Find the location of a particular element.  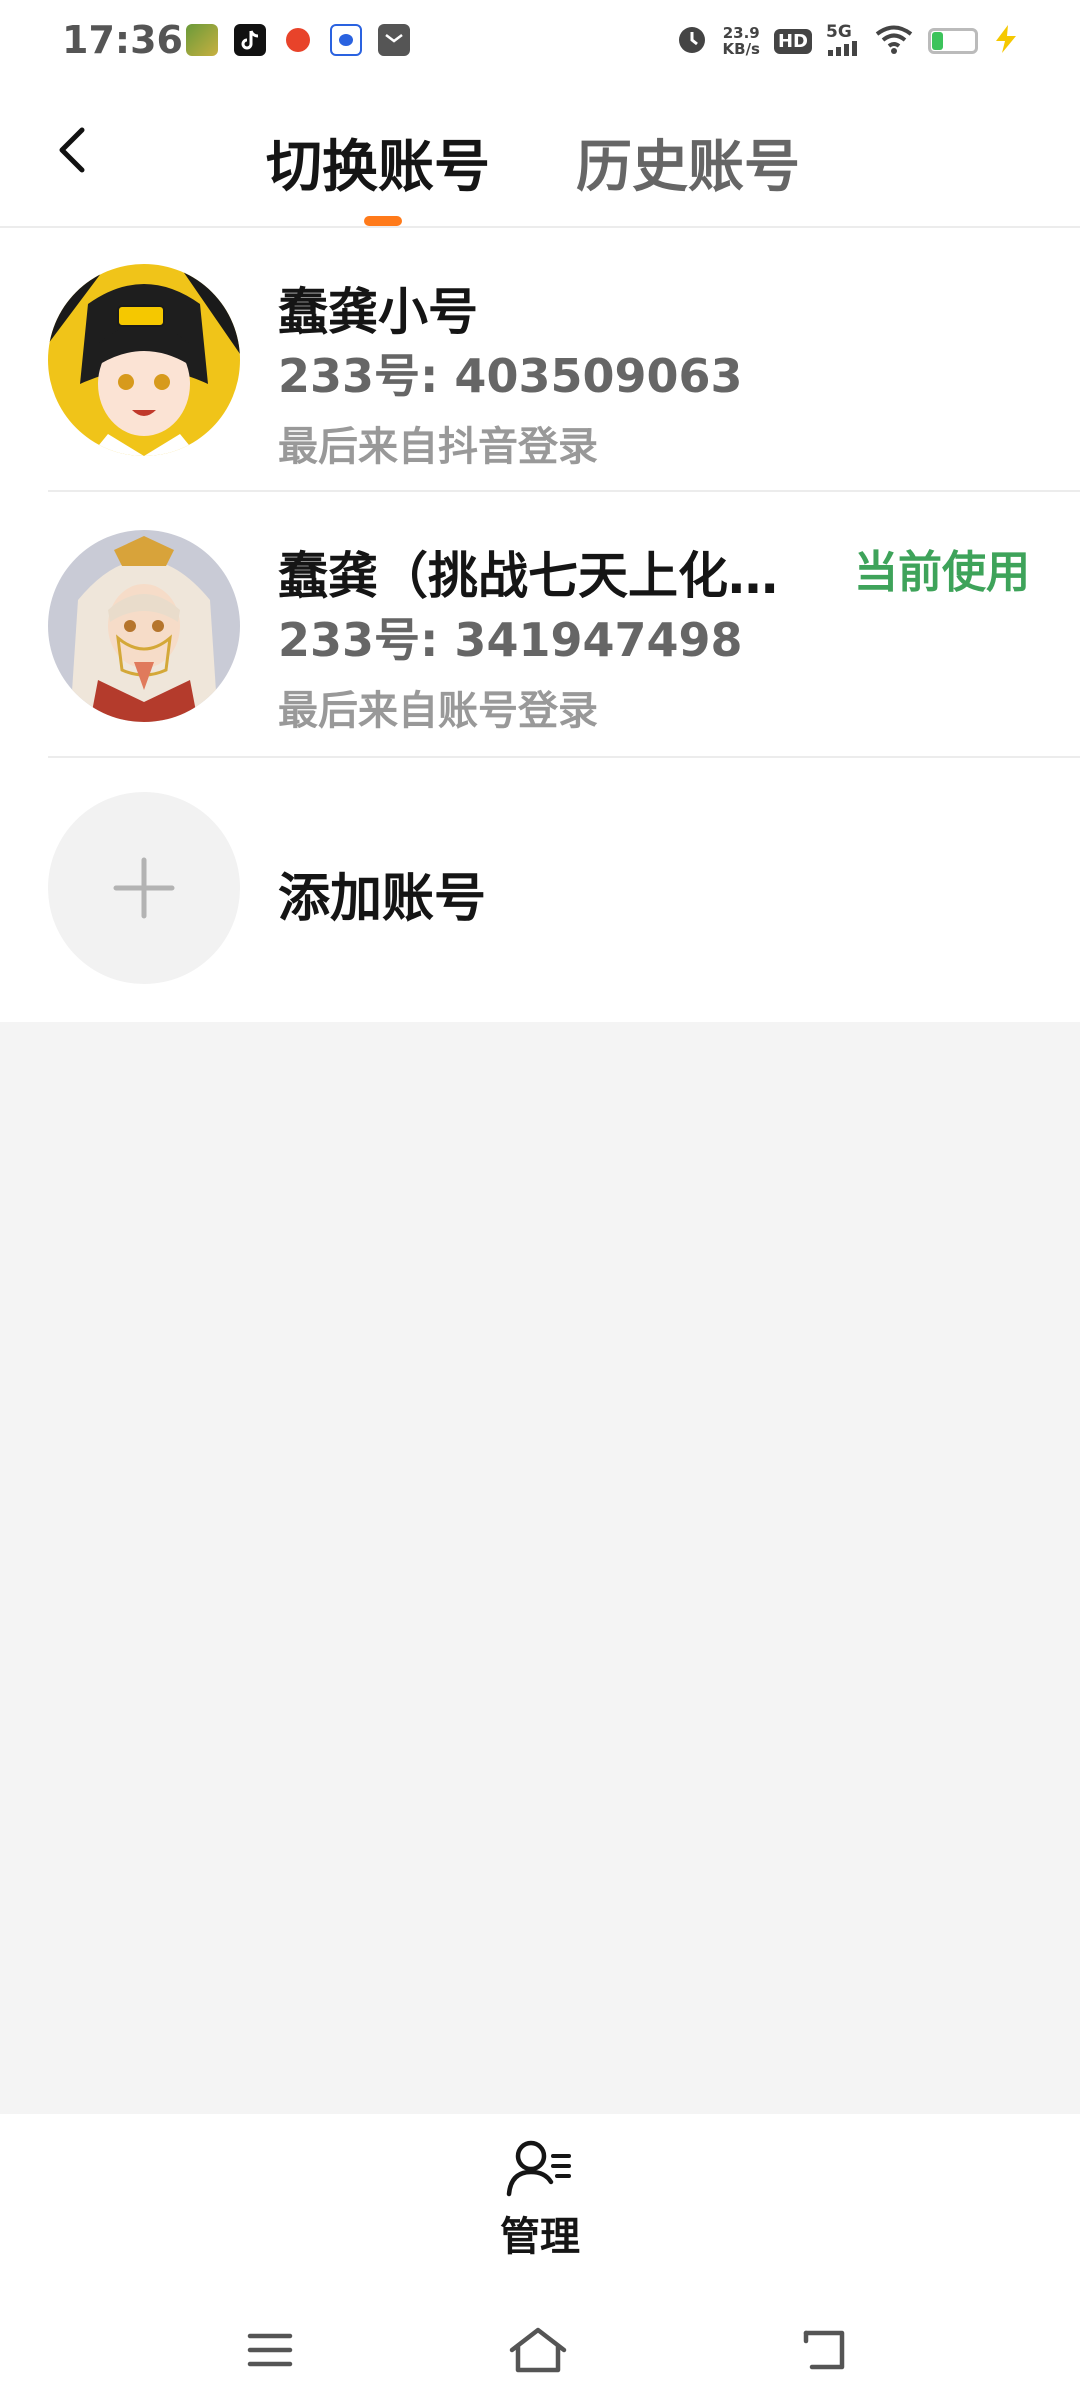

status-time: 17:36 is located at coordinates (122, 40).